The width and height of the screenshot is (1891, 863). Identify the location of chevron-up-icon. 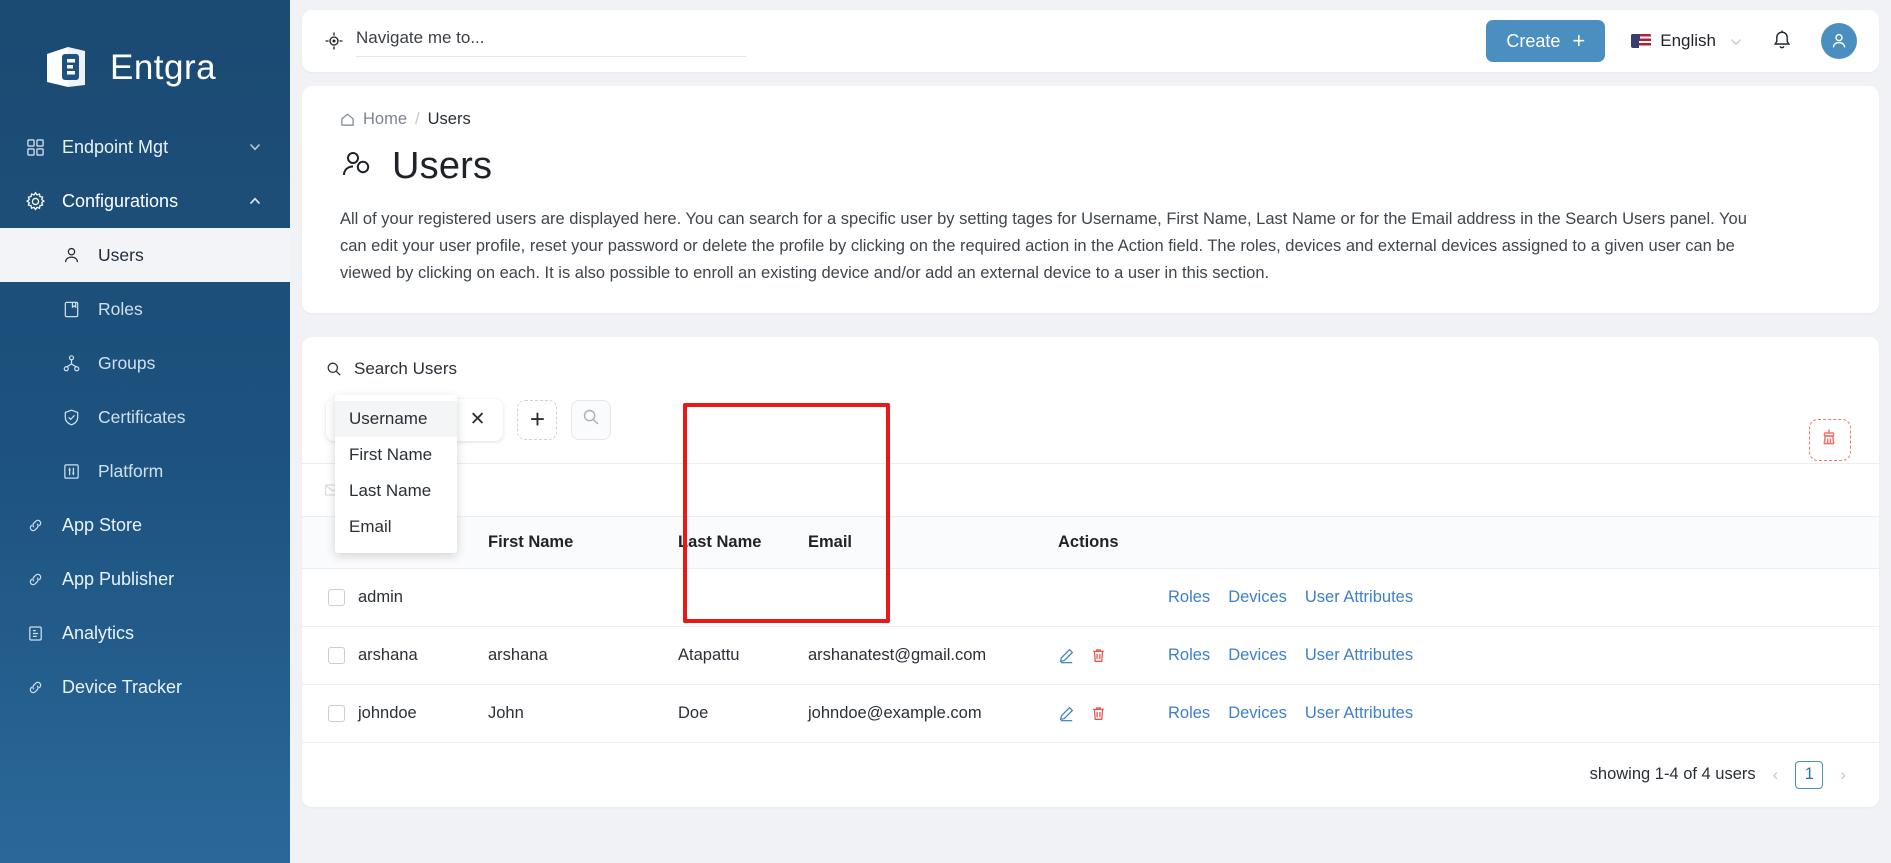
(255, 201).